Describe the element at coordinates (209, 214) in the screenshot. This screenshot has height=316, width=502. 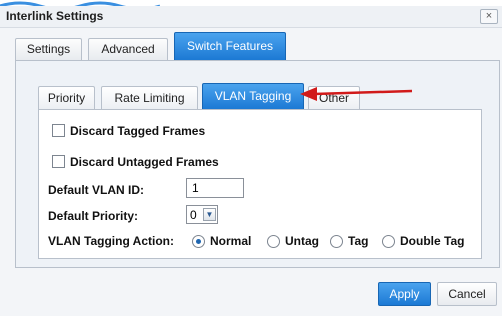
I see `chevron-down-icon: ▼` at that location.